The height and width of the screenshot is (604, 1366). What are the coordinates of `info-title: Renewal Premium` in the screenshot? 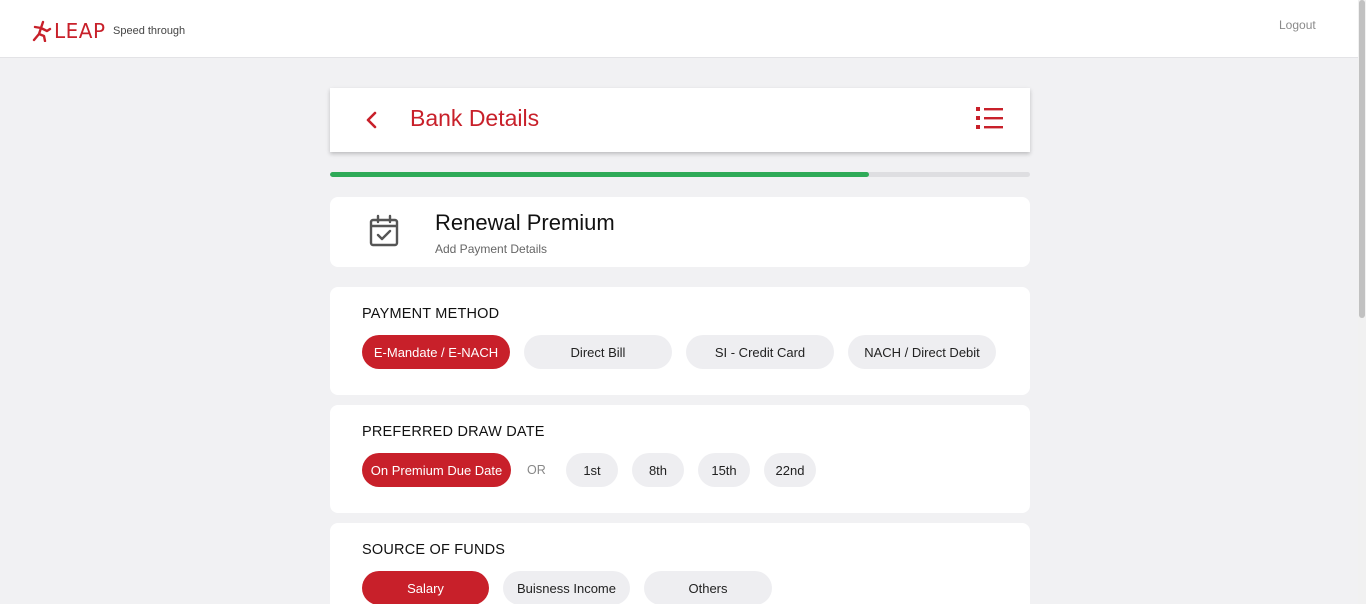 It's located at (525, 222).